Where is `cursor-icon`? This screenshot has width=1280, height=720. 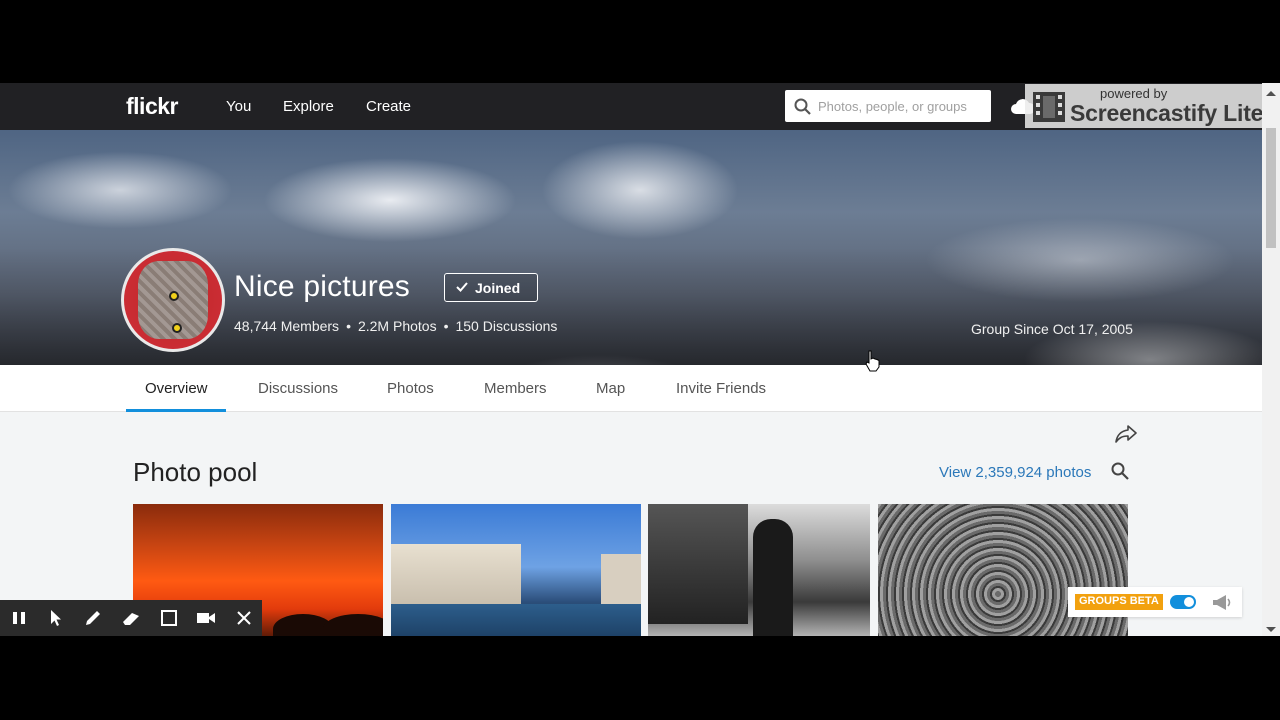
cursor-icon is located at coordinates (56, 618).